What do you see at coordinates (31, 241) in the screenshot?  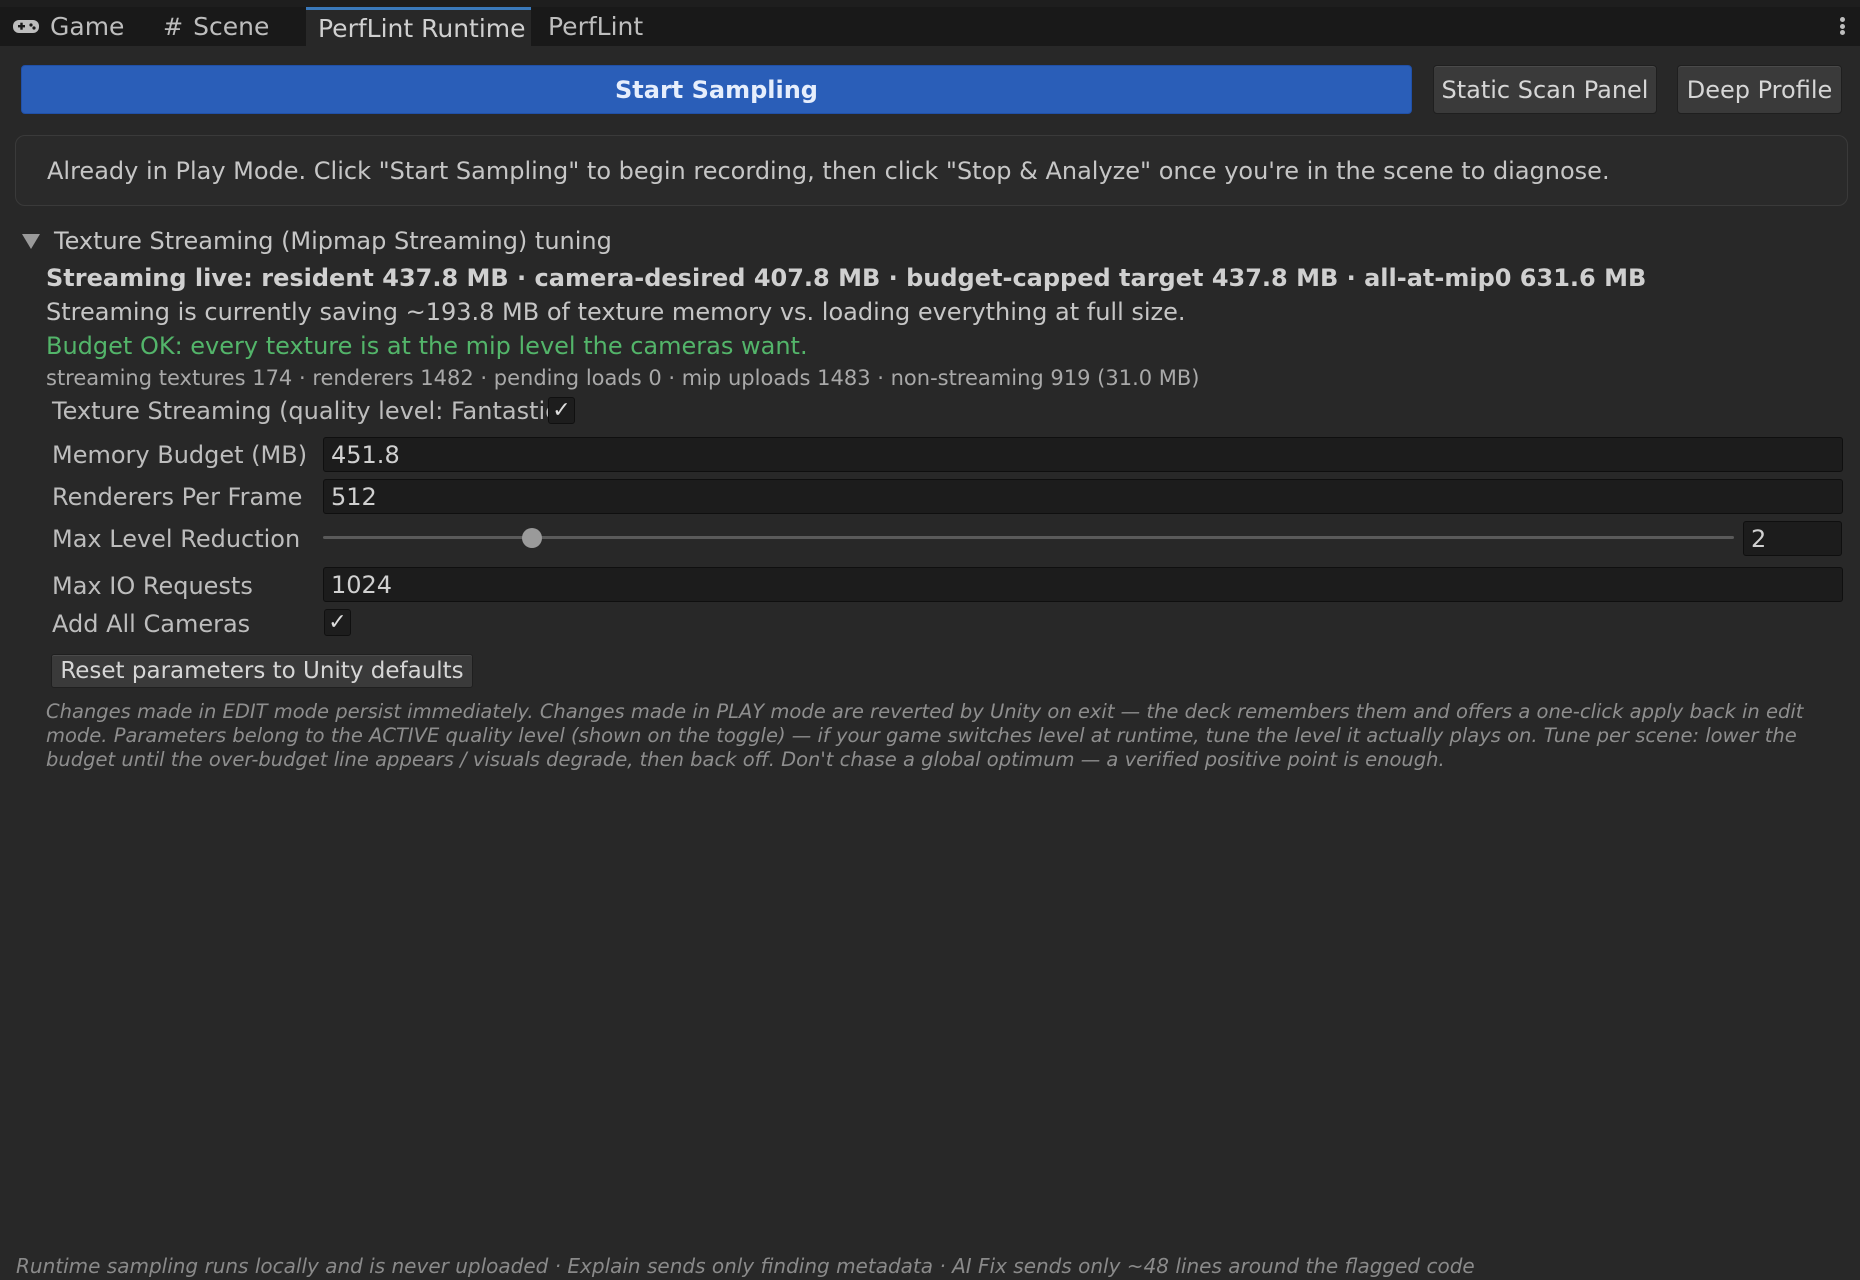 I see `foldout-triangle-icon` at bounding box center [31, 241].